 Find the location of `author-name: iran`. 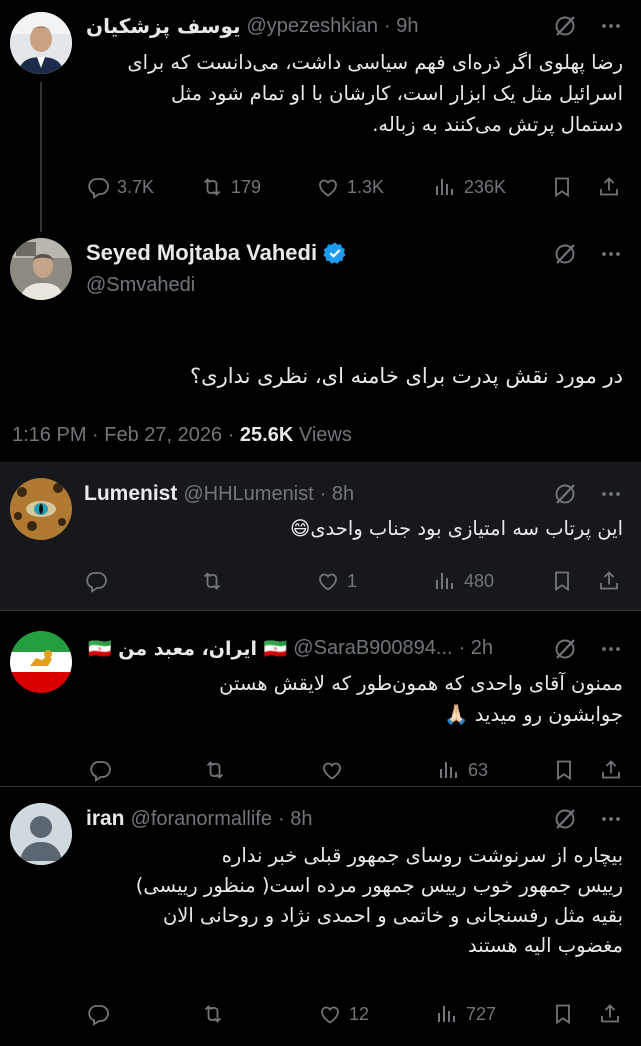

author-name: iran is located at coordinates (105, 819).